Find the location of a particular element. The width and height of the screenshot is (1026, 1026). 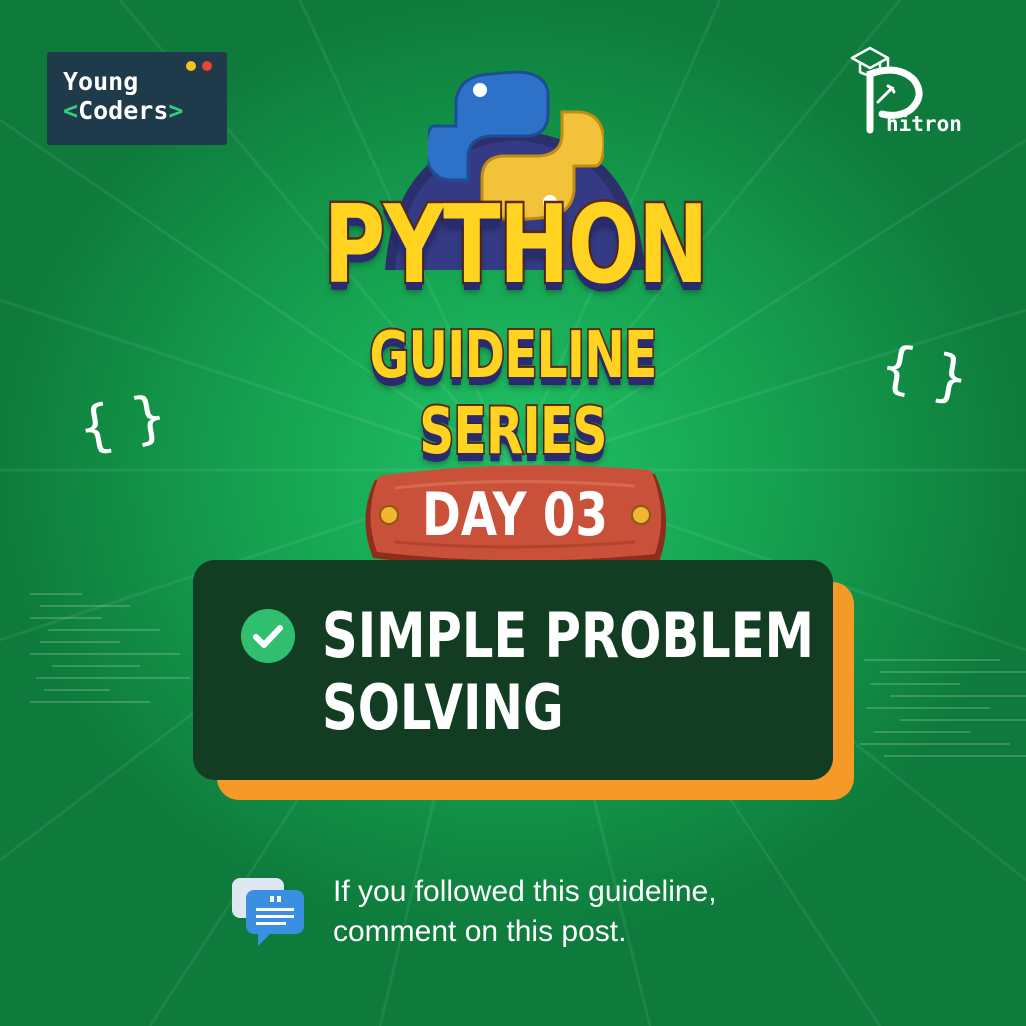

young-coders-line1: Young is located at coordinates (101, 81).